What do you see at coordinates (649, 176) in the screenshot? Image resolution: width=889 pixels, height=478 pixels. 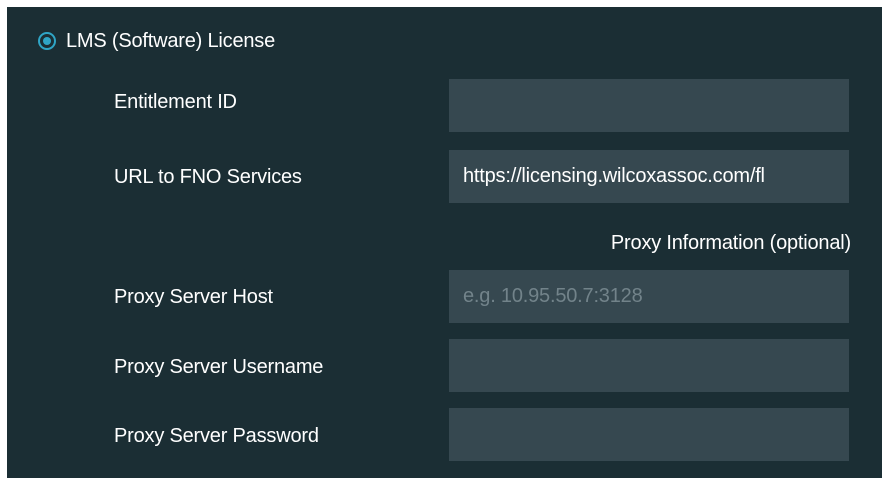 I see `fno-url-input` at bounding box center [649, 176].